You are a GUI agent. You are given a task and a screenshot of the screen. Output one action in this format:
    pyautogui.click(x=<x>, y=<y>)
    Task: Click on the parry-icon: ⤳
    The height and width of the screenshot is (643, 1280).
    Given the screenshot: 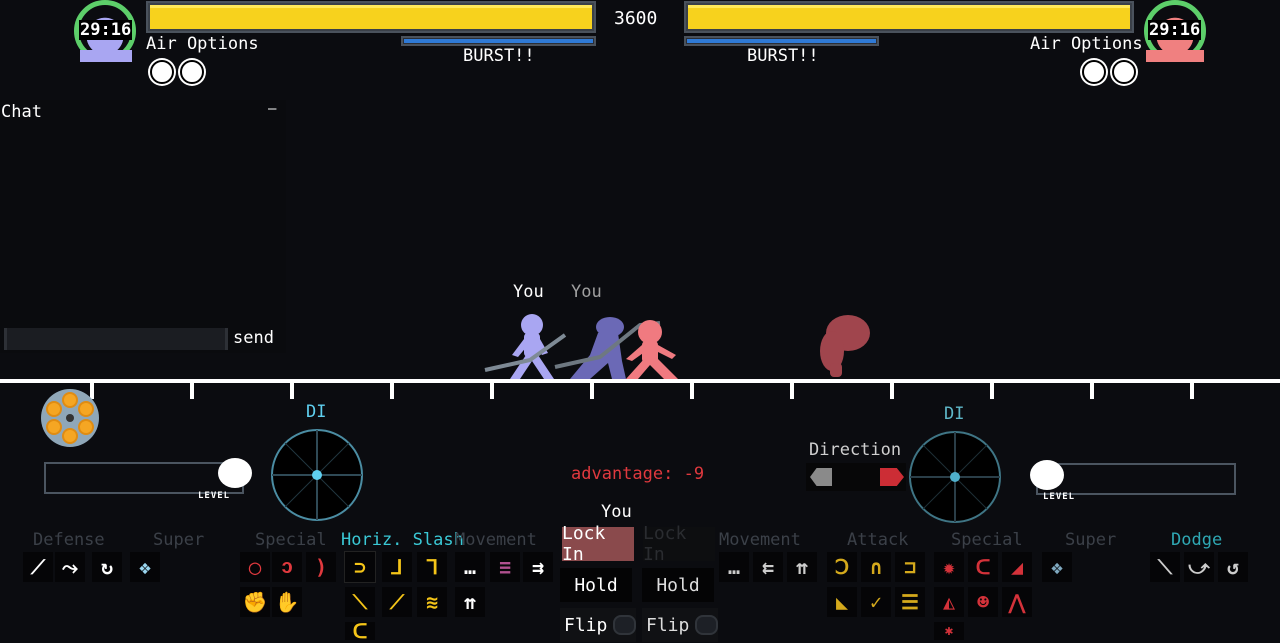 What is the action you would take?
    pyautogui.click(x=70, y=567)
    